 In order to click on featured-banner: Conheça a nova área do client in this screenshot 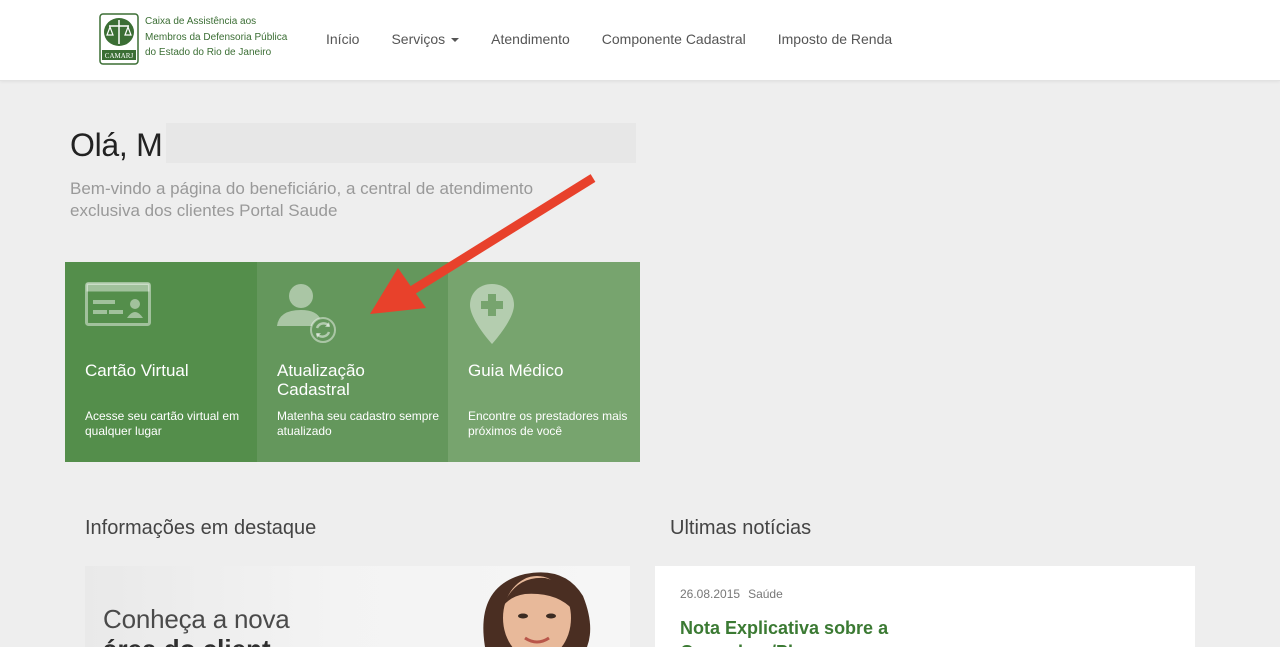, I will do `click(357, 606)`.